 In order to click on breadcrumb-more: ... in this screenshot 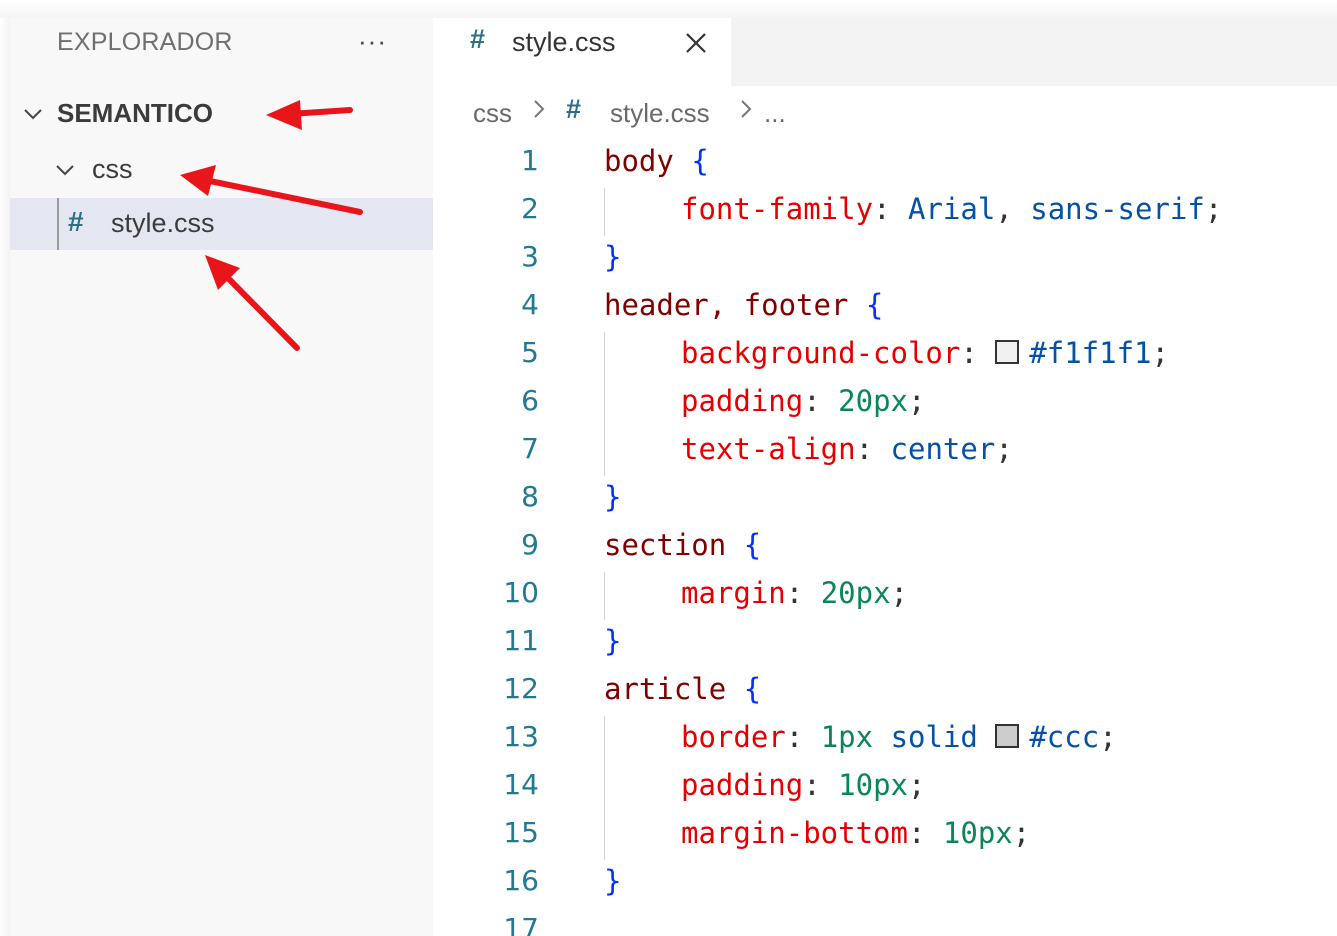, I will do `click(775, 113)`.